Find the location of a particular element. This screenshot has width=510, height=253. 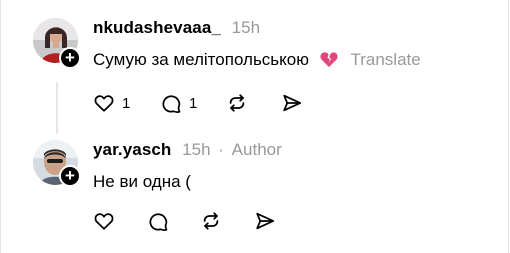

comment-header: nkudashevaaa_ 15h is located at coordinates (176, 28).